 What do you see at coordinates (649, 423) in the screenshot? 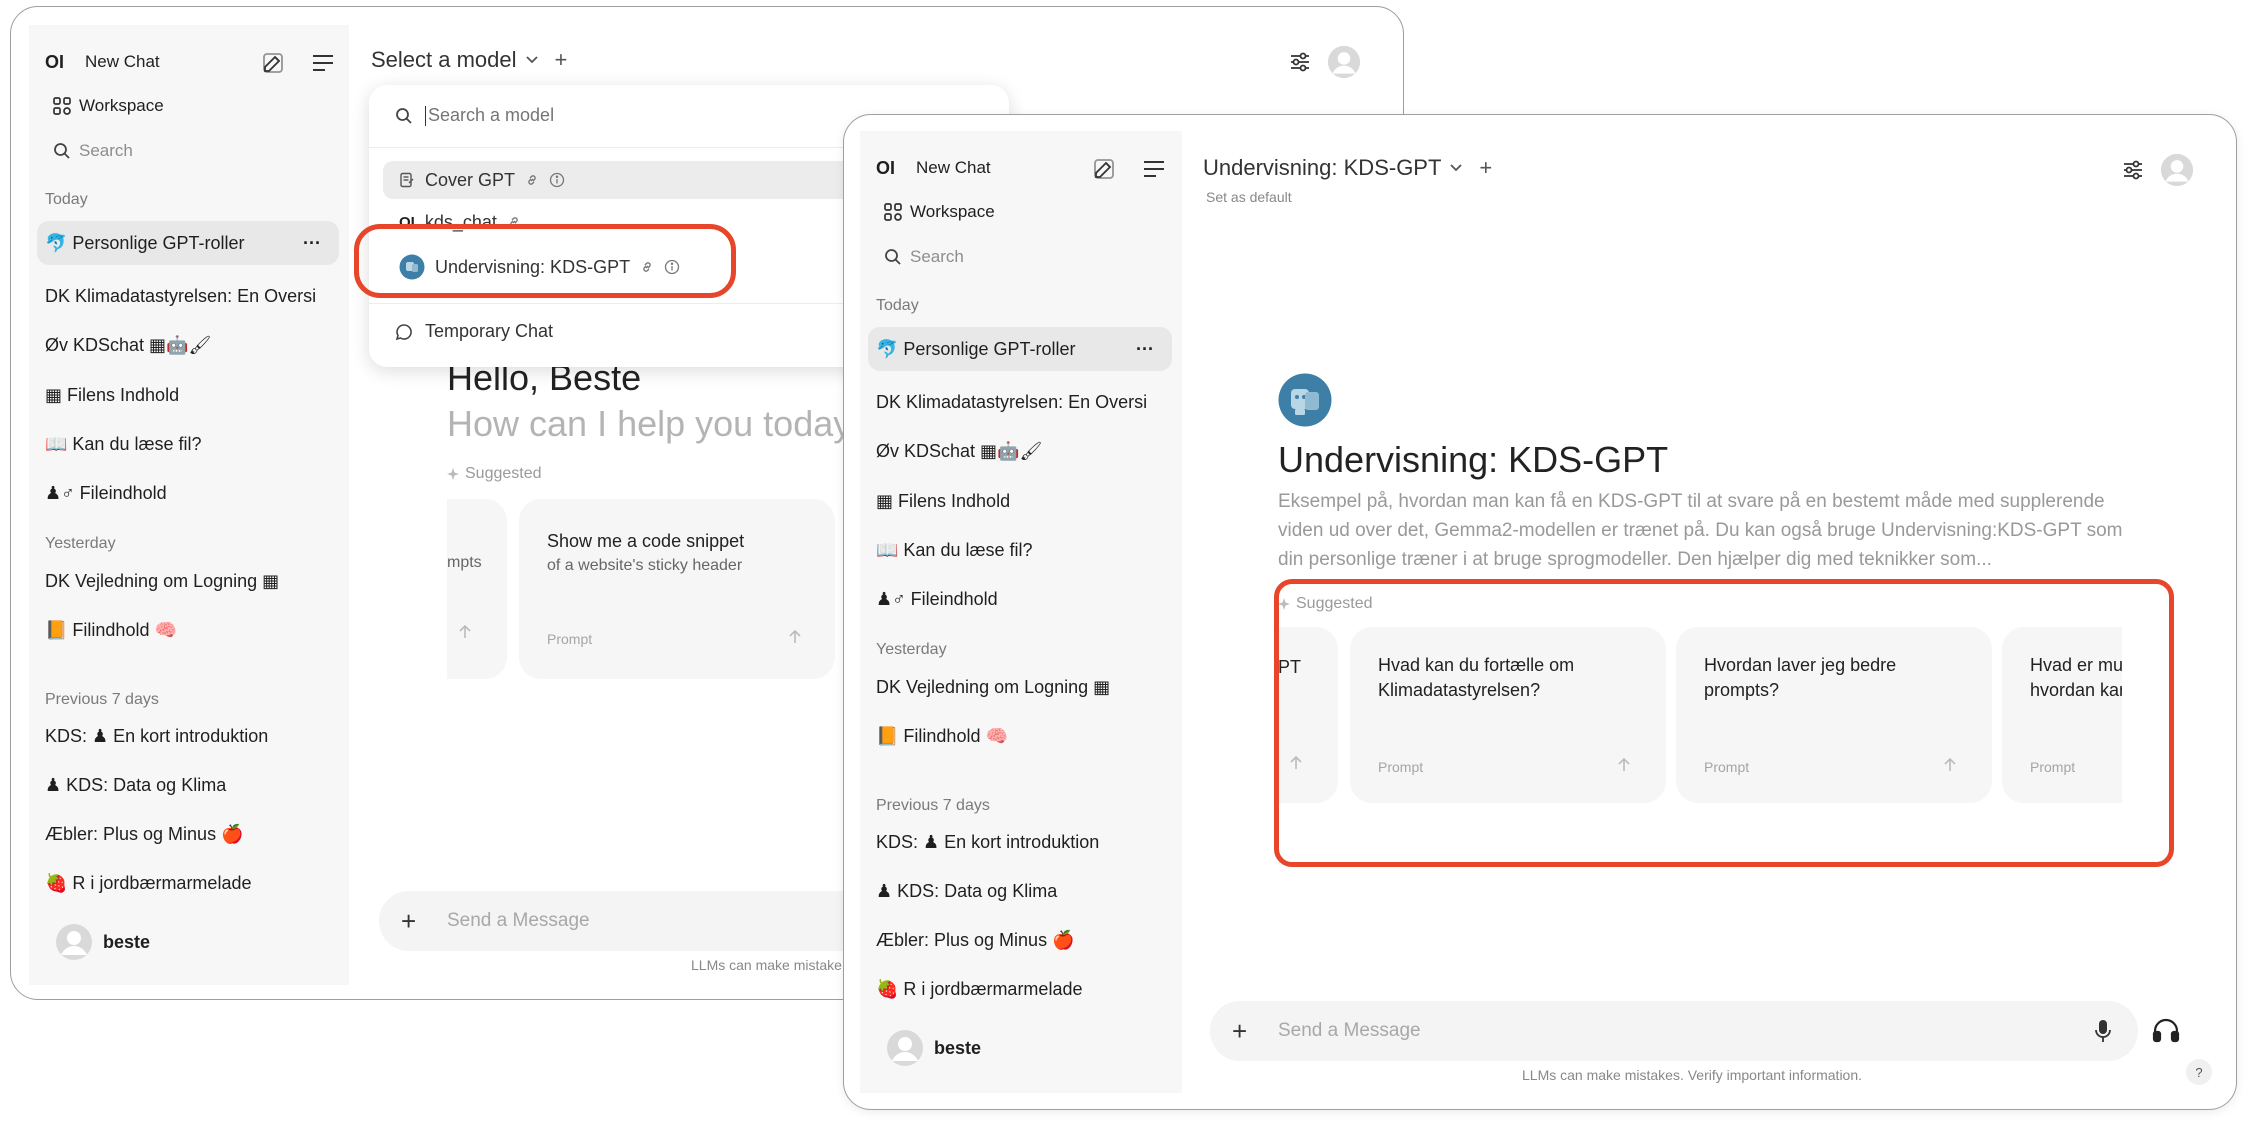
I see `subgreeting: How can I help you today` at bounding box center [649, 423].